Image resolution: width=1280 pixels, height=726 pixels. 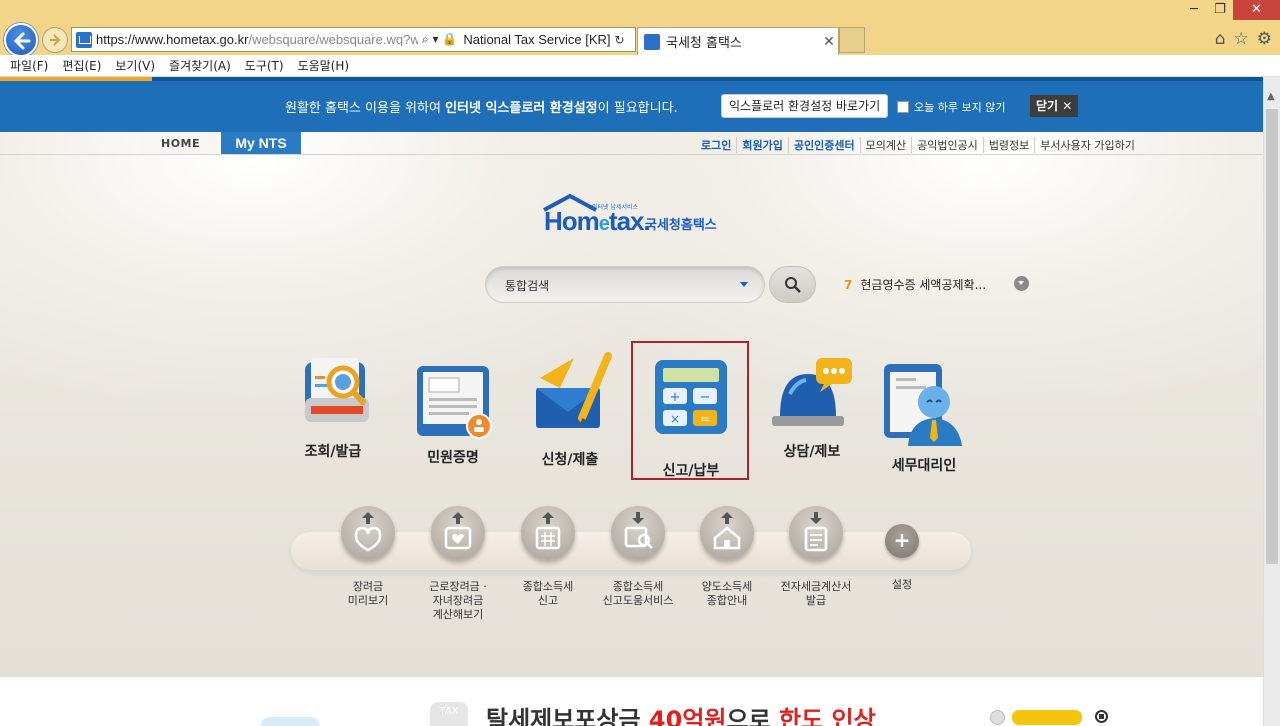 I want to click on menu-bar: 파일(F) 편집(E) 보기(V) 즐겨찾기(A) 도구(T) 도움말(H), so click(x=640, y=66).